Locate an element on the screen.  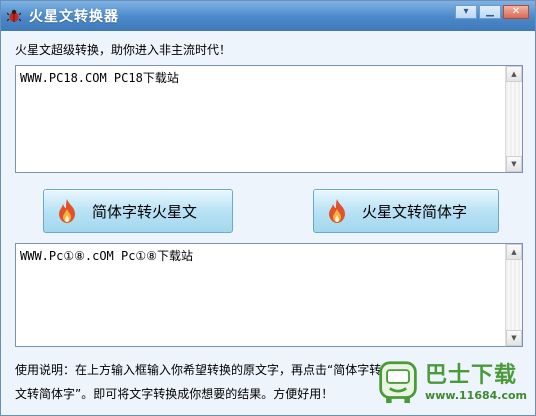
hint-text: 火星文超级转换，助你进入非主流时代！ is located at coordinates (123, 50).